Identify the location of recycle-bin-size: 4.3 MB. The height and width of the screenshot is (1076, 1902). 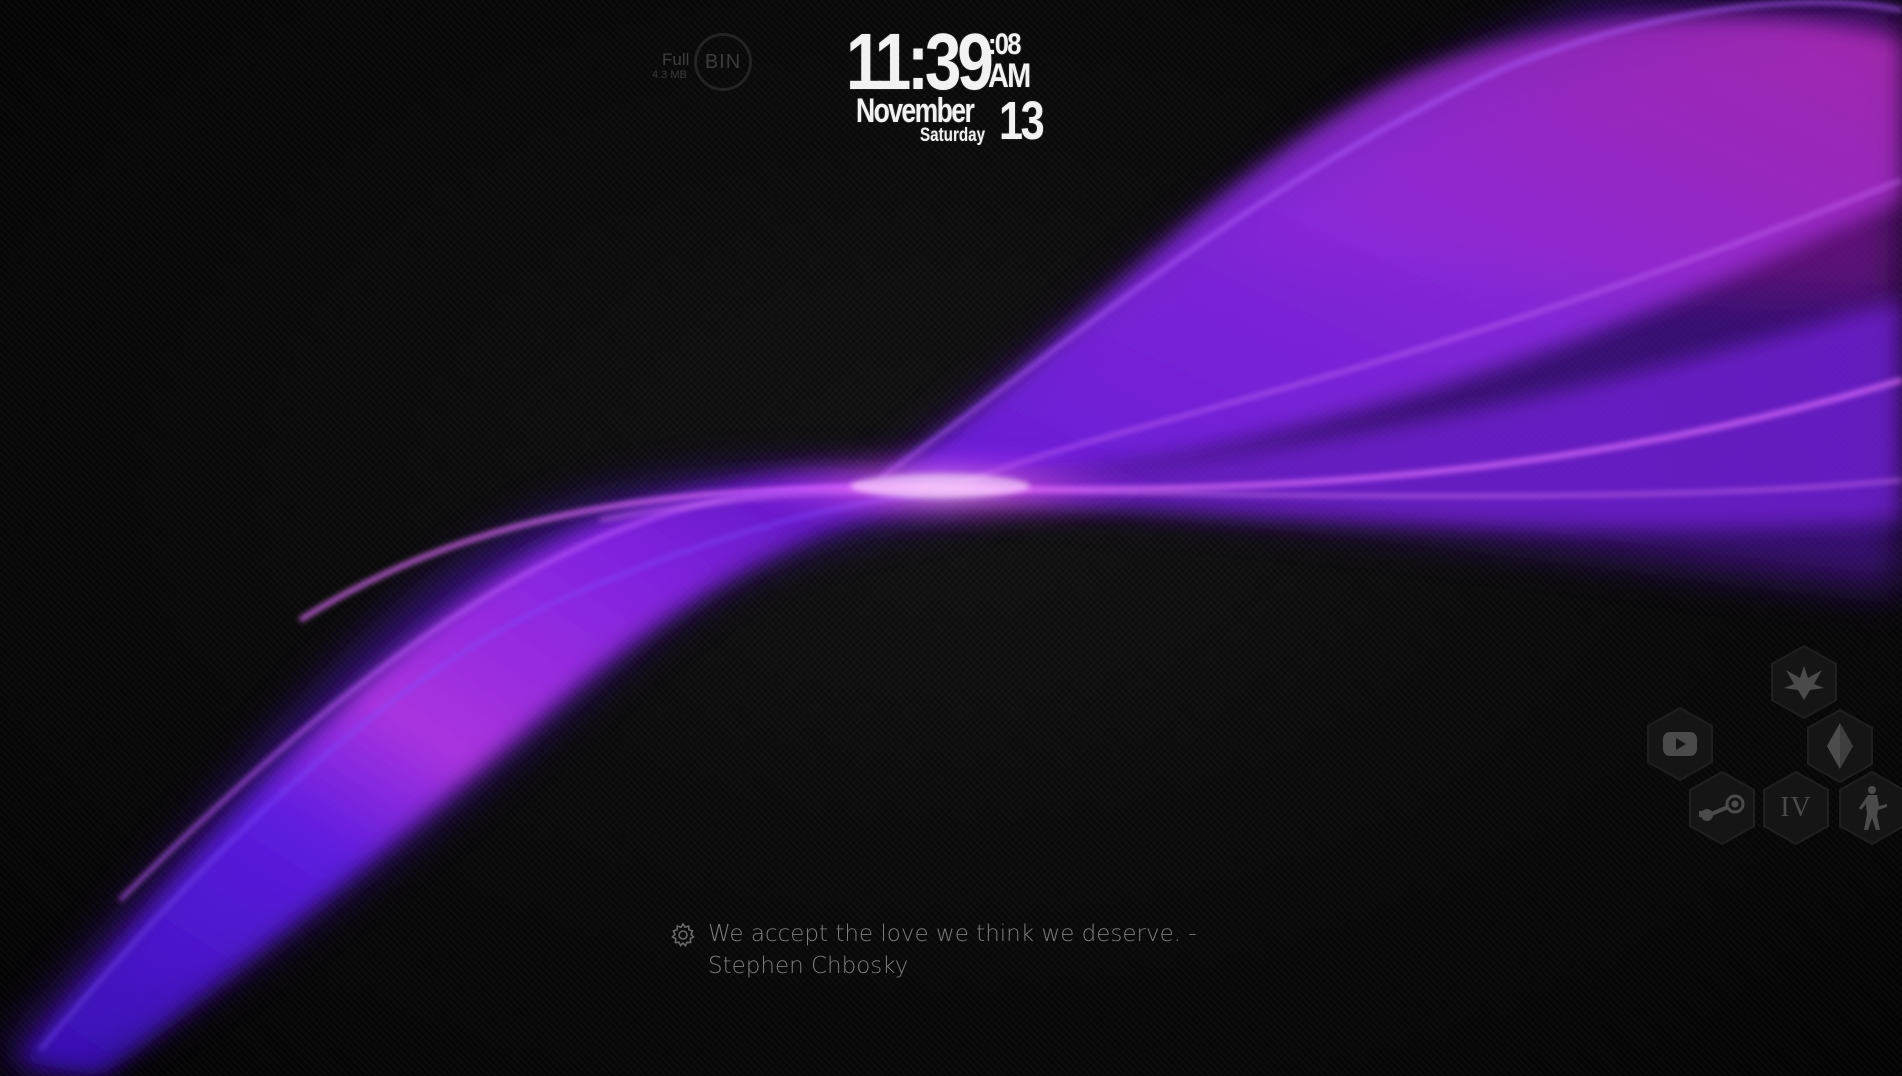
(669, 75).